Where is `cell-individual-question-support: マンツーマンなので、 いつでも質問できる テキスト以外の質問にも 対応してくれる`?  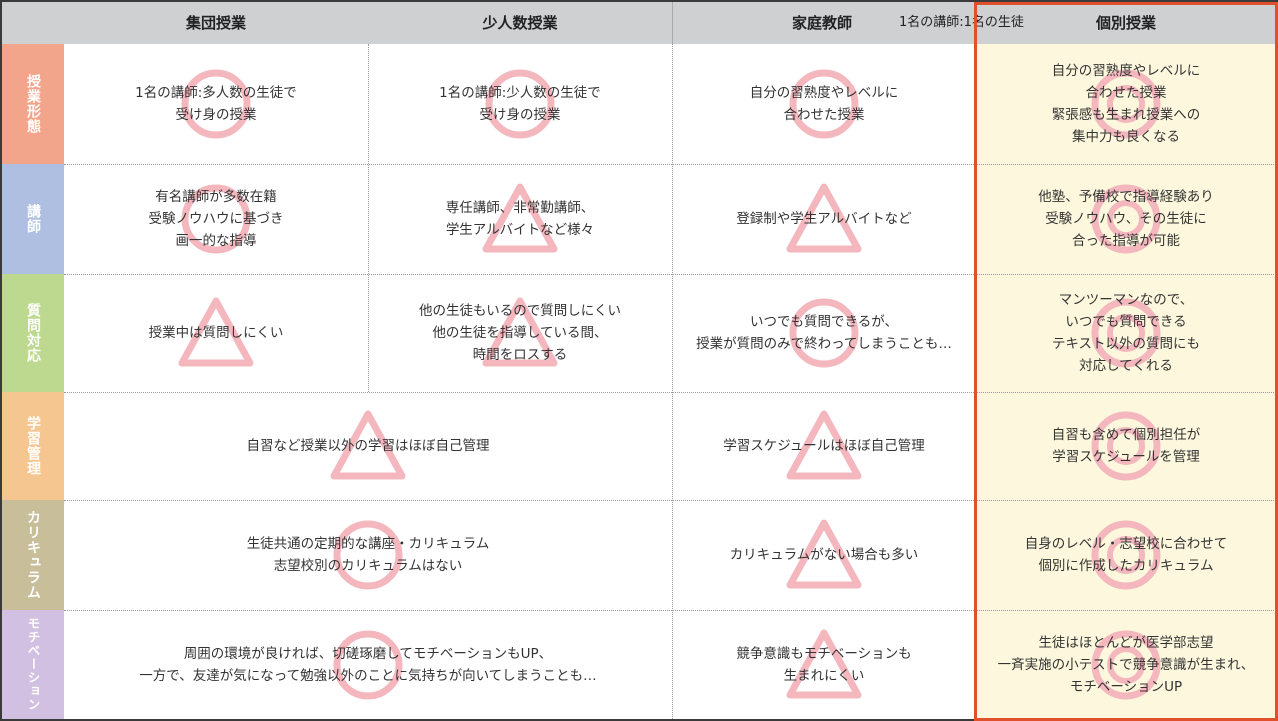 cell-individual-question-support: マンツーマンなので、 いつでも質問できる テキスト以外の質問にも 対応してくれる is located at coordinates (1126, 333).